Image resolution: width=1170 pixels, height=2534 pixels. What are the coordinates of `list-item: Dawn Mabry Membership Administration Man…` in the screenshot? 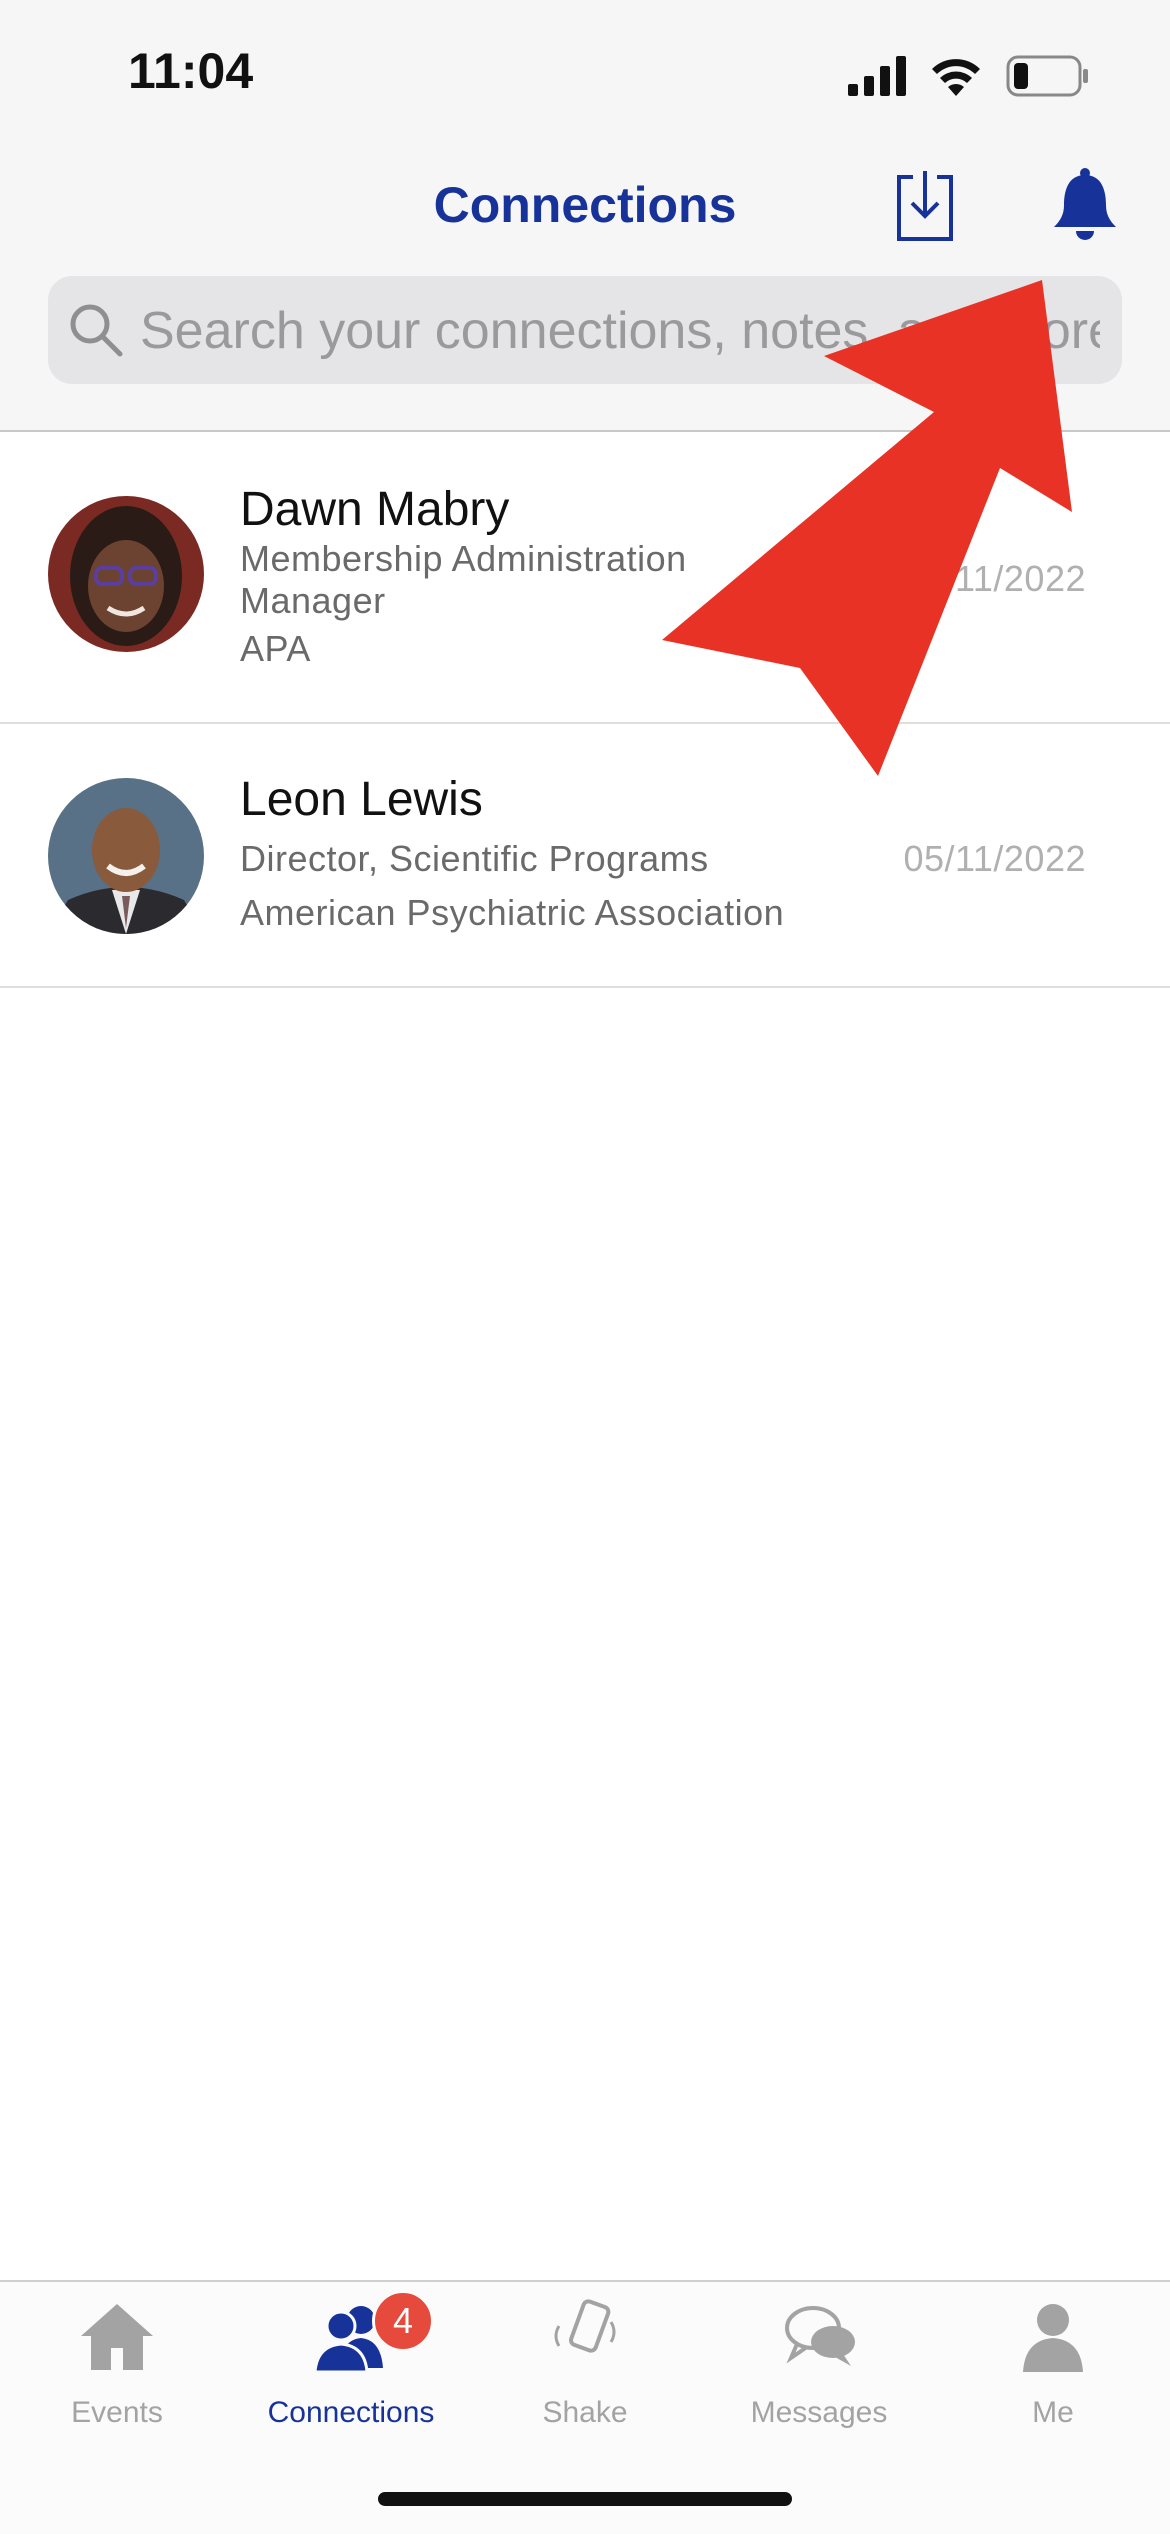 It's located at (585, 578).